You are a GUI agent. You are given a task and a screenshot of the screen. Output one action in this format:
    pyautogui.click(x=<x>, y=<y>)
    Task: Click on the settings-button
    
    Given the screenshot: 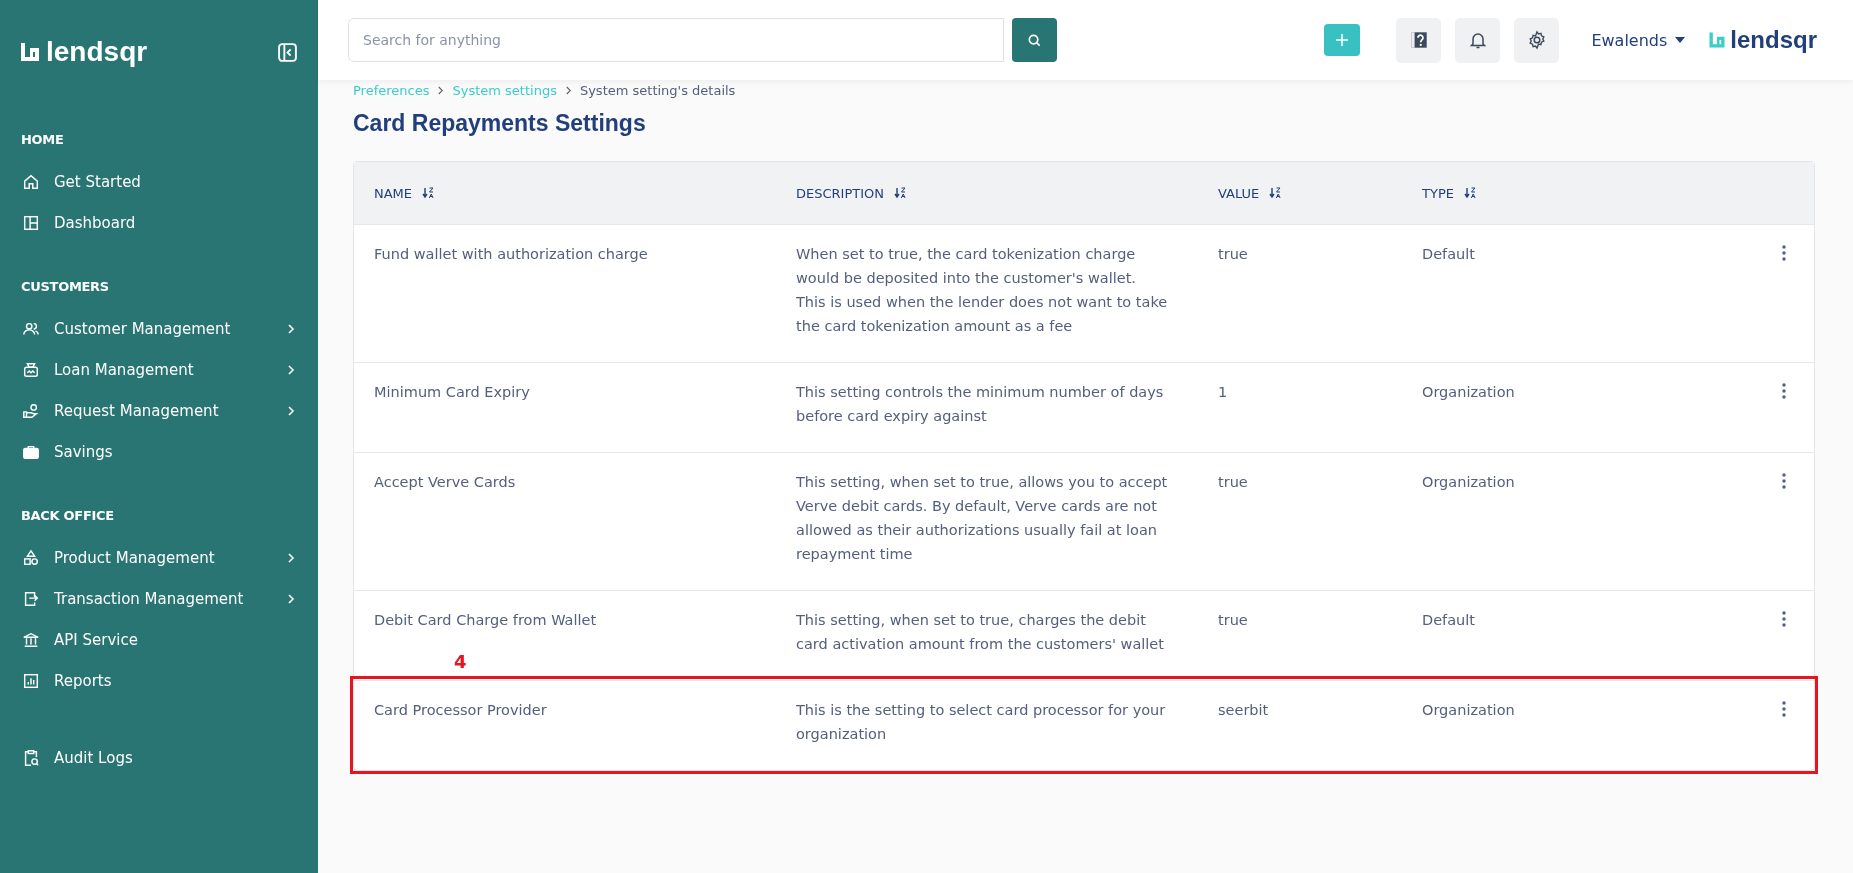 What is the action you would take?
    pyautogui.click(x=1537, y=40)
    